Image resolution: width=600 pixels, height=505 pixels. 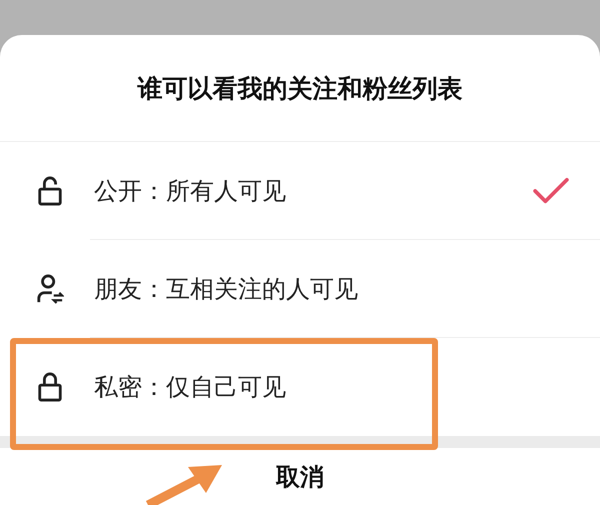 What do you see at coordinates (50, 289) in the screenshot?
I see `user-swap-icon` at bounding box center [50, 289].